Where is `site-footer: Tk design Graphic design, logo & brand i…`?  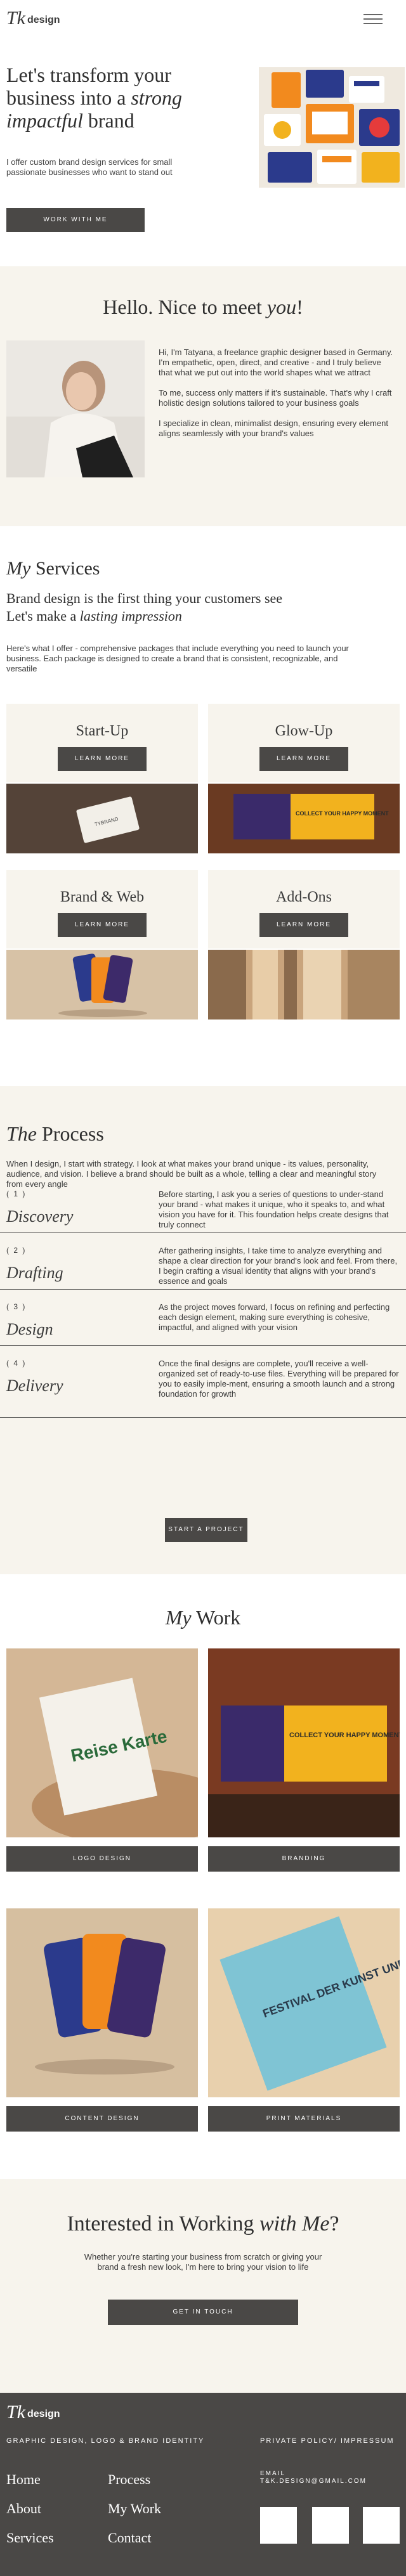
site-footer: Tk design Graphic design, logo & brand i… is located at coordinates (203, 2484).